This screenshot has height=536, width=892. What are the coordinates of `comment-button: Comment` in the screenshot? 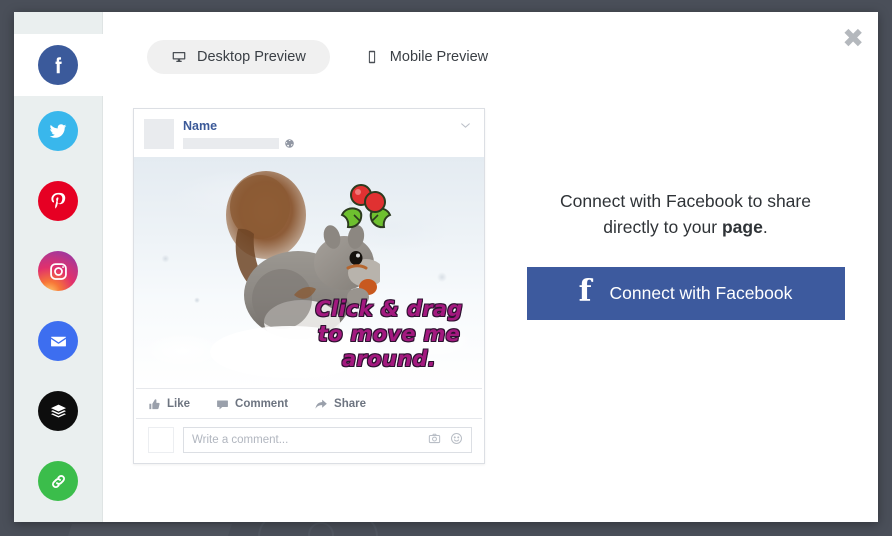 It's located at (252, 404).